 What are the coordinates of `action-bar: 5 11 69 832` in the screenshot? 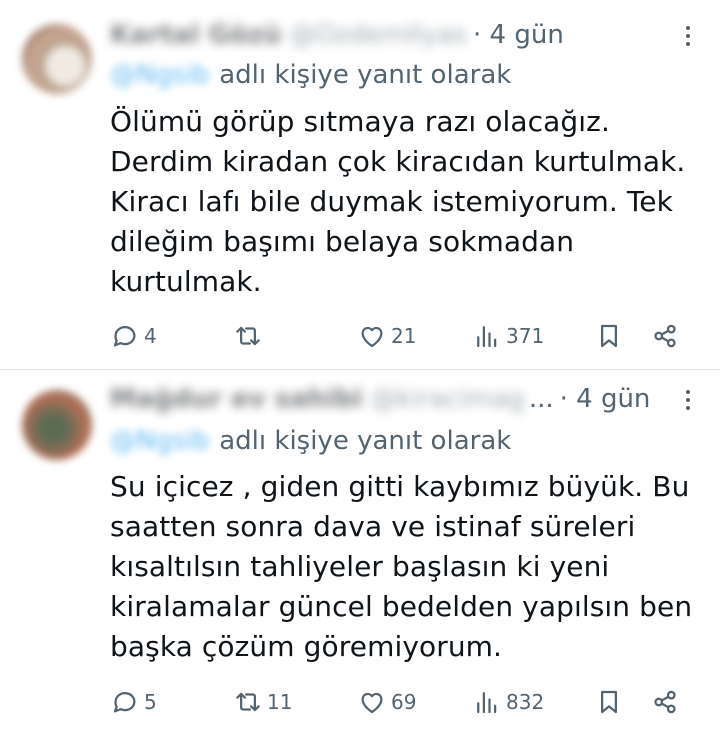 It's located at (400, 702).